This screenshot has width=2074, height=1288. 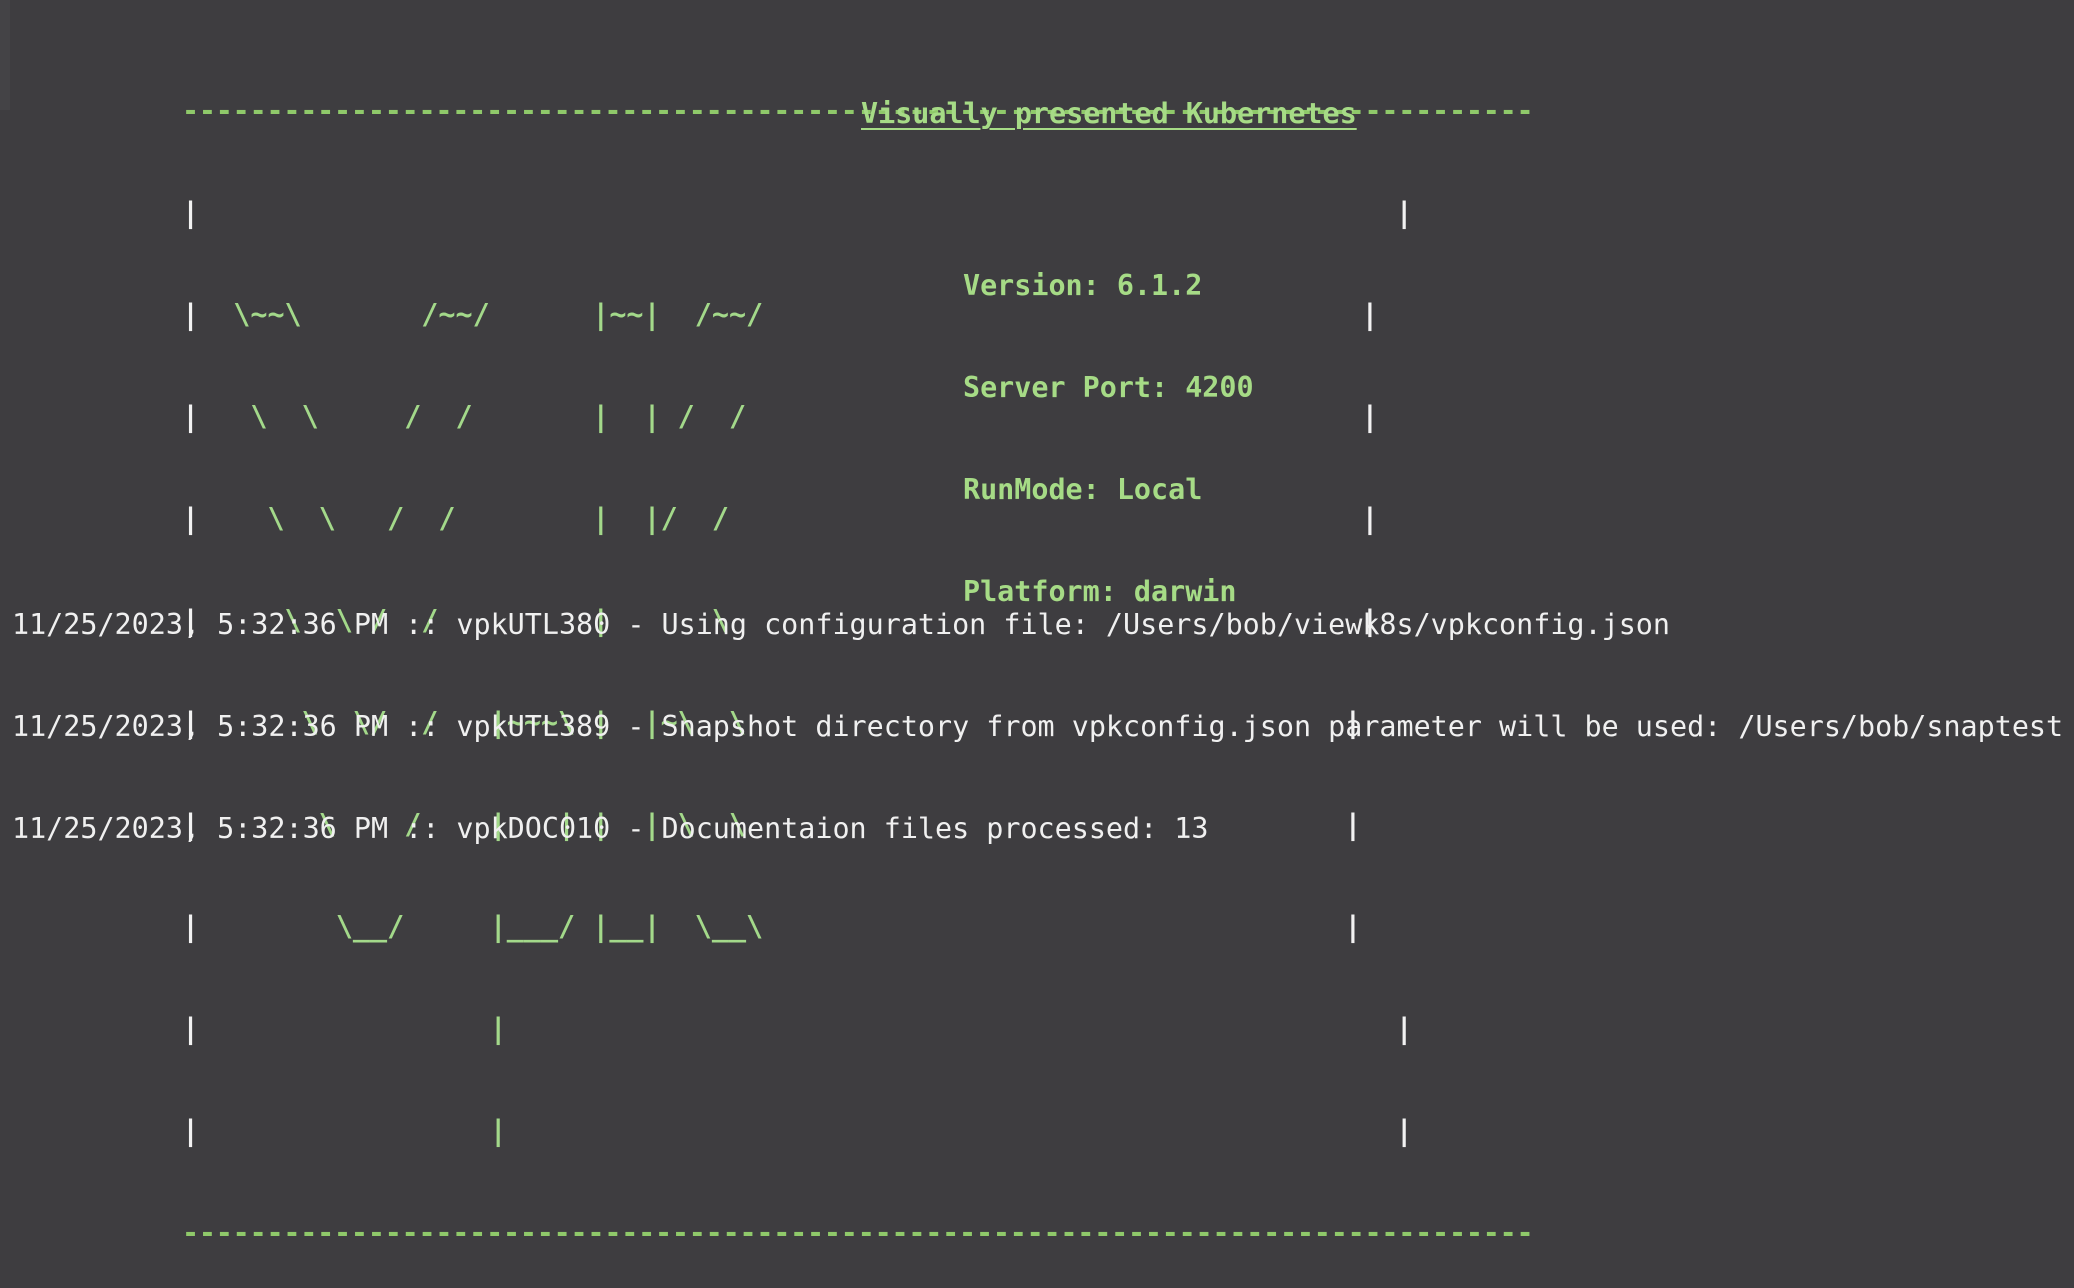 I want to click on product-tagline: Visually presented Kubernetes, so click(x=1109, y=113).